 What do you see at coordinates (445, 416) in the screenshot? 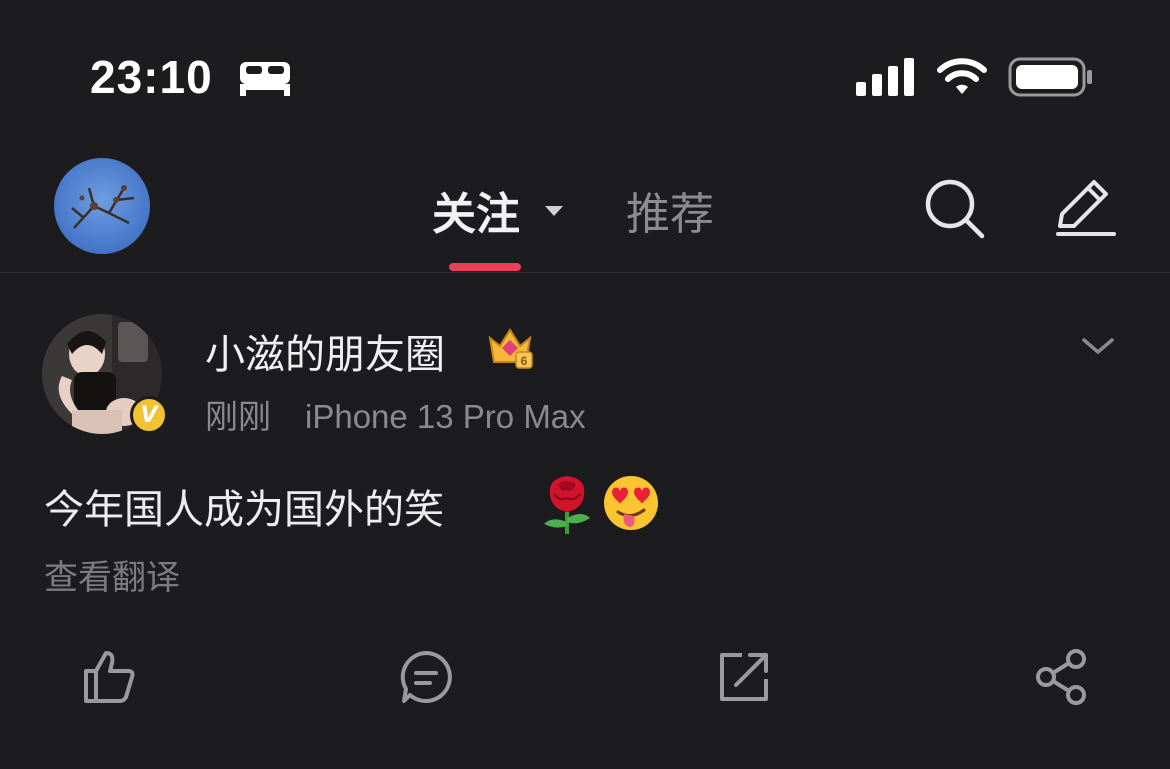
I see `post-device: iPhone 13 Pro Max` at bounding box center [445, 416].